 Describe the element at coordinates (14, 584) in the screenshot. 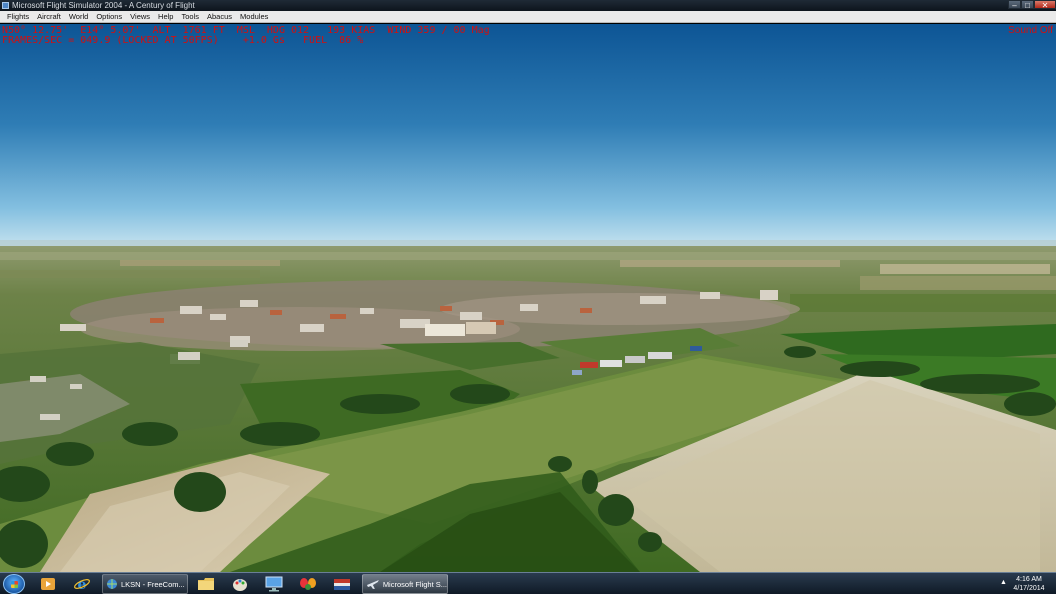

I see `start-button` at that location.